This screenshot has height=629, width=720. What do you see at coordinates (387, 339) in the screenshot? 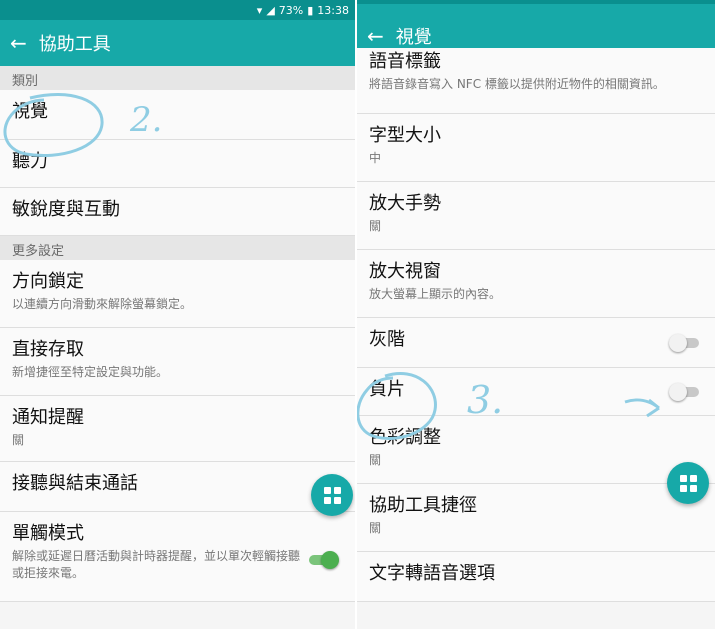
I see `item-title: 灰階` at bounding box center [387, 339].